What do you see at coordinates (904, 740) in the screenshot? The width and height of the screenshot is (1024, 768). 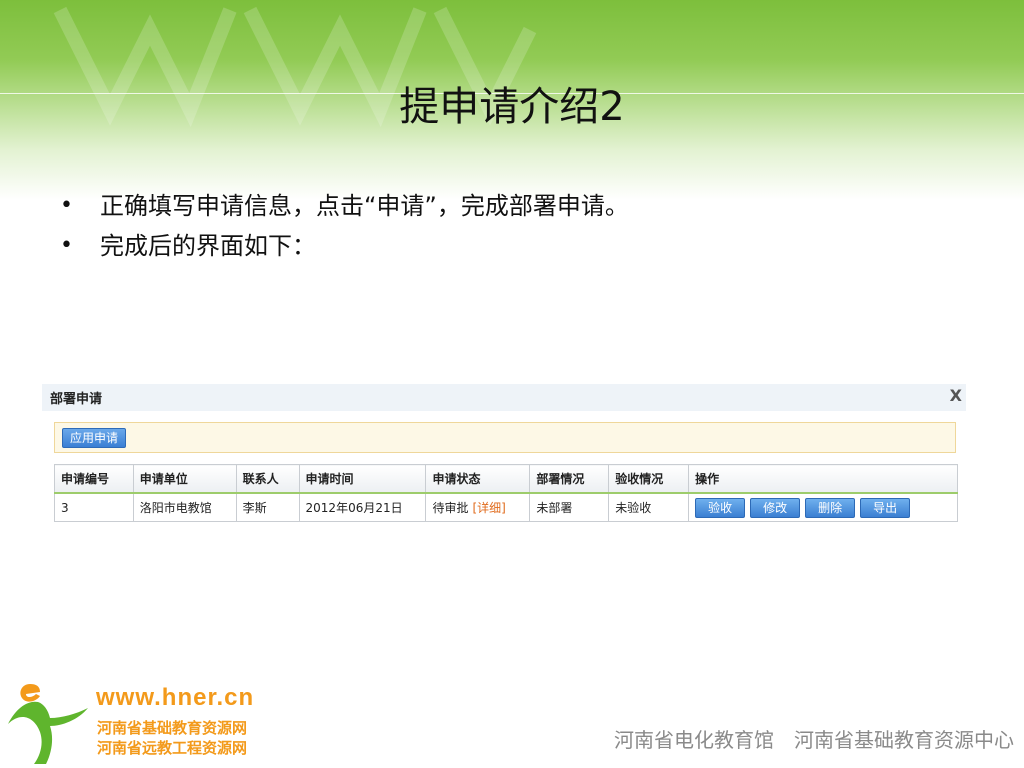 I see `footer-org-2: 河南省基础教育资源中心` at bounding box center [904, 740].